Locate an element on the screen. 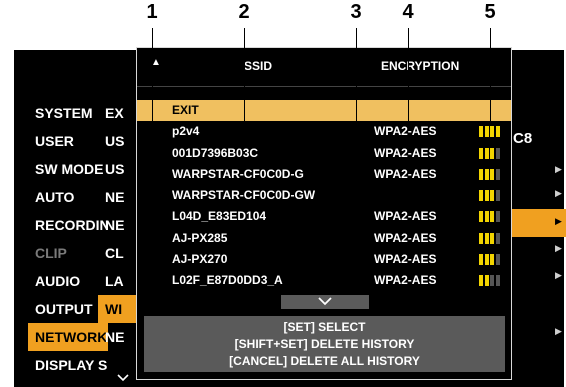 The height and width of the screenshot is (387, 566). chevron-down-icon is located at coordinates (325, 301).